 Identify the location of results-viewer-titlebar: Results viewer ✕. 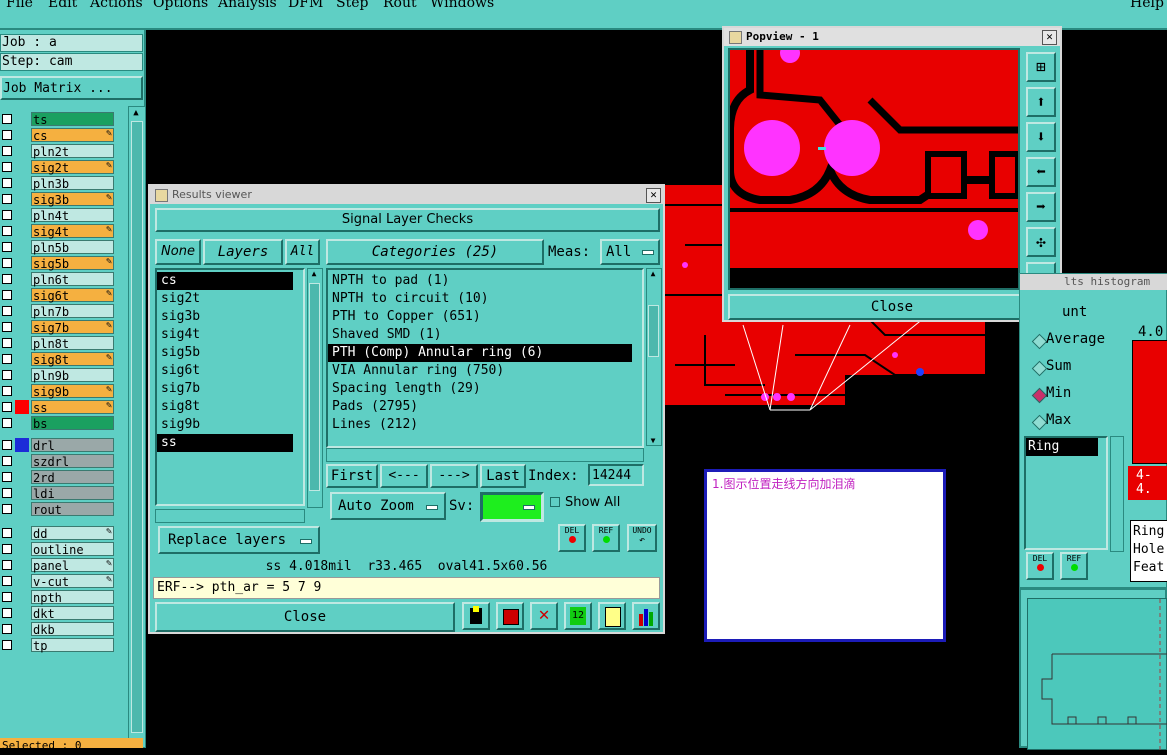
(406, 195).